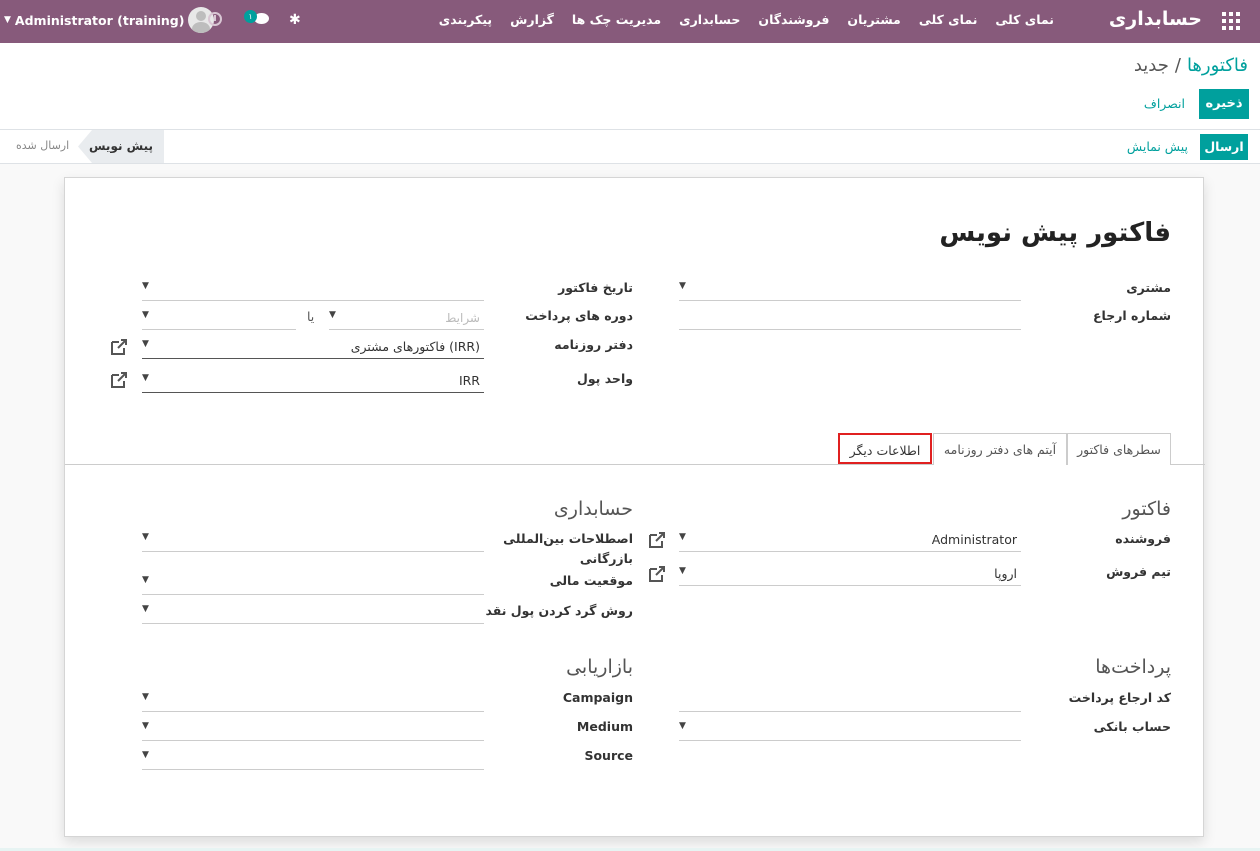  What do you see at coordinates (1138, 571) in the screenshot?
I see `sales-team-label: تیم فروش` at bounding box center [1138, 571].